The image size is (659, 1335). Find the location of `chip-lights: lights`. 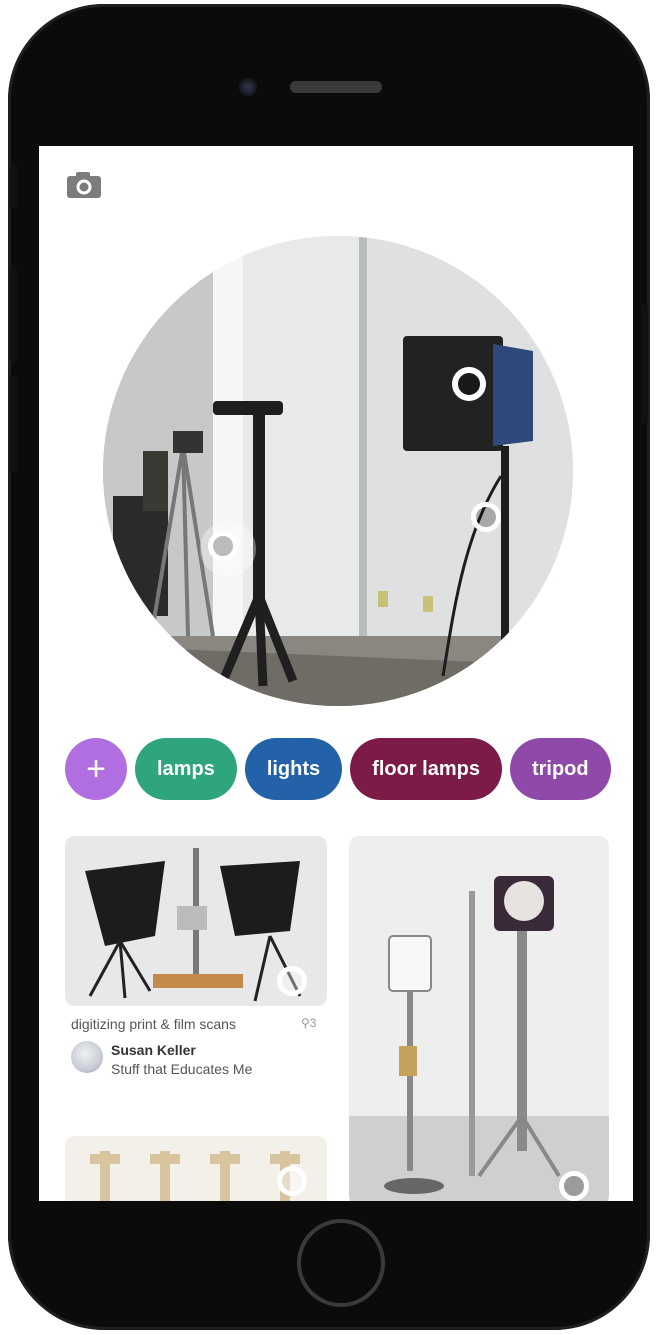

chip-lights: lights is located at coordinates (293, 769).